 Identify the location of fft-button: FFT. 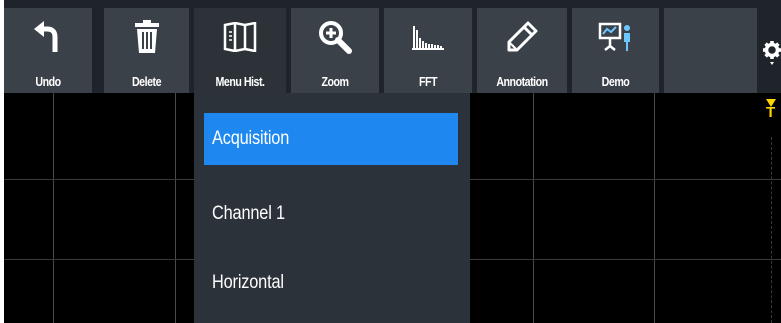
(428, 50).